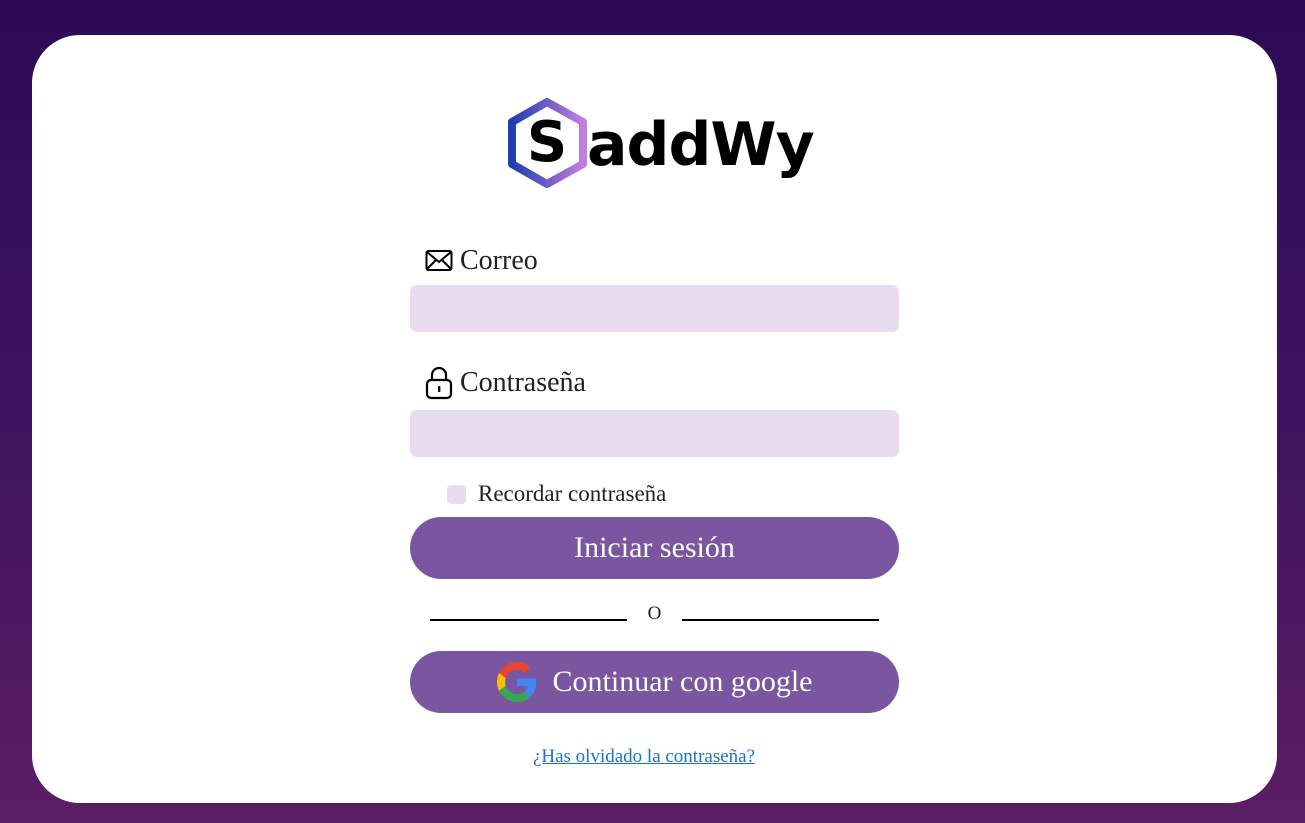 This screenshot has height=823, width=1305. I want to click on remember-label: Recordar contraseña, so click(572, 493).